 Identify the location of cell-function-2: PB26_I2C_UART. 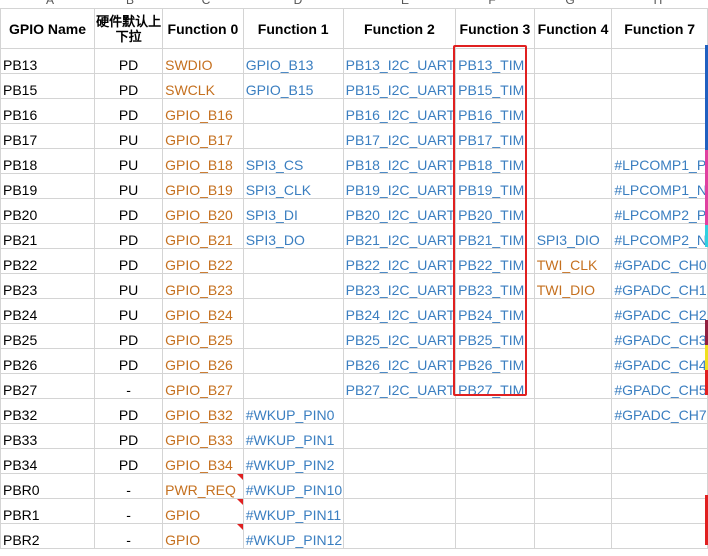
(399, 361).